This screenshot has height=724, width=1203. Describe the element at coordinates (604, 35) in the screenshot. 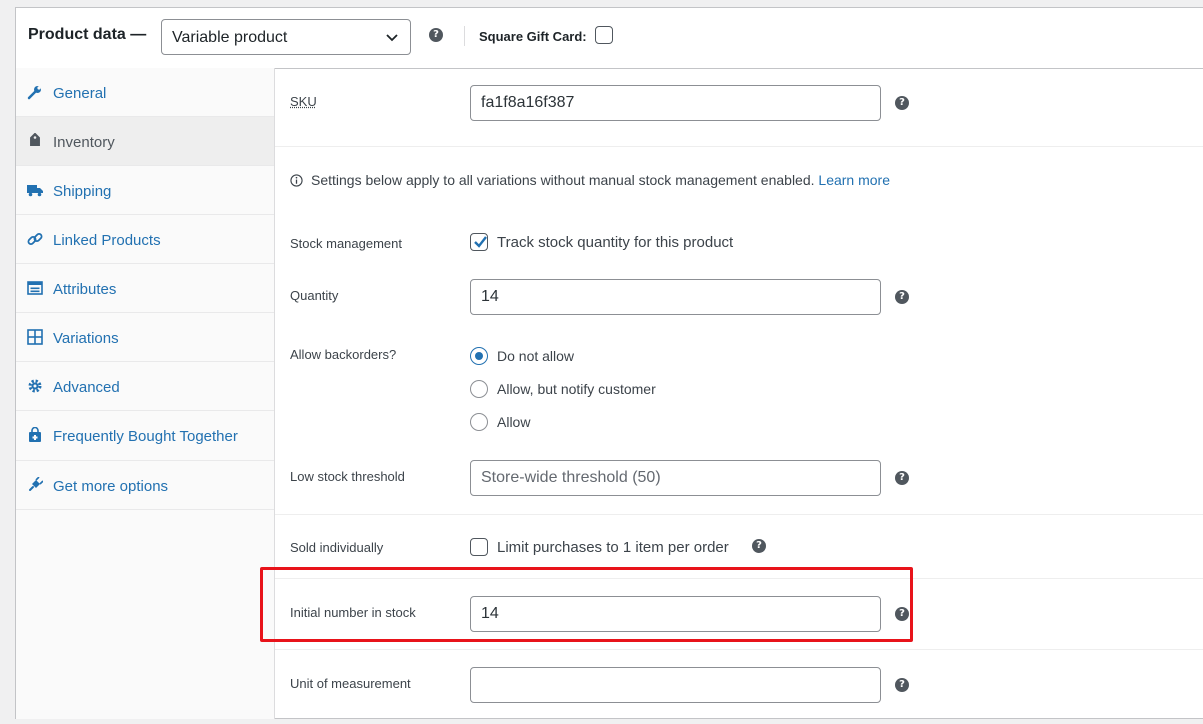

I see `gift-card-checkbox` at that location.